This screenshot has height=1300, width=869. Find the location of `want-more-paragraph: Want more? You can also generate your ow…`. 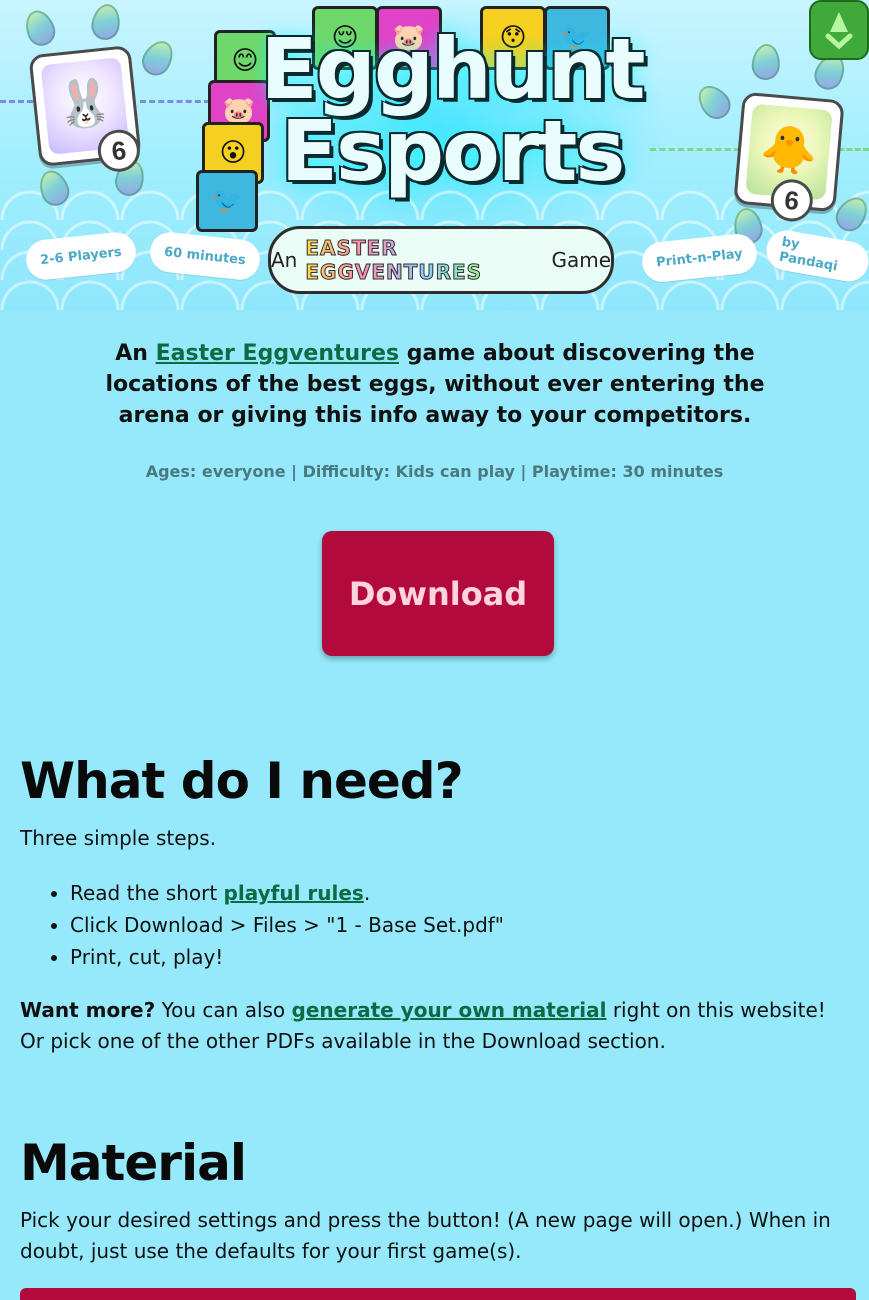

want-more-paragraph: Want more? You can also generate your ow… is located at coordinates (435, 1026).